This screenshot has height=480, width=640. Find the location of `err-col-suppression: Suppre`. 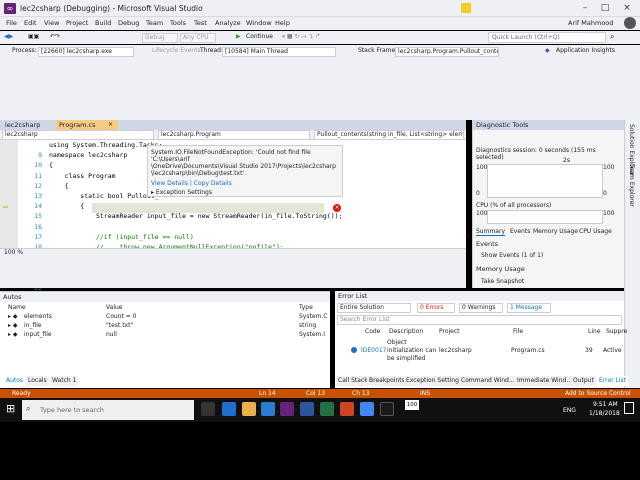

err-col-suppression: Suppre is located at coordinates (616, 331).